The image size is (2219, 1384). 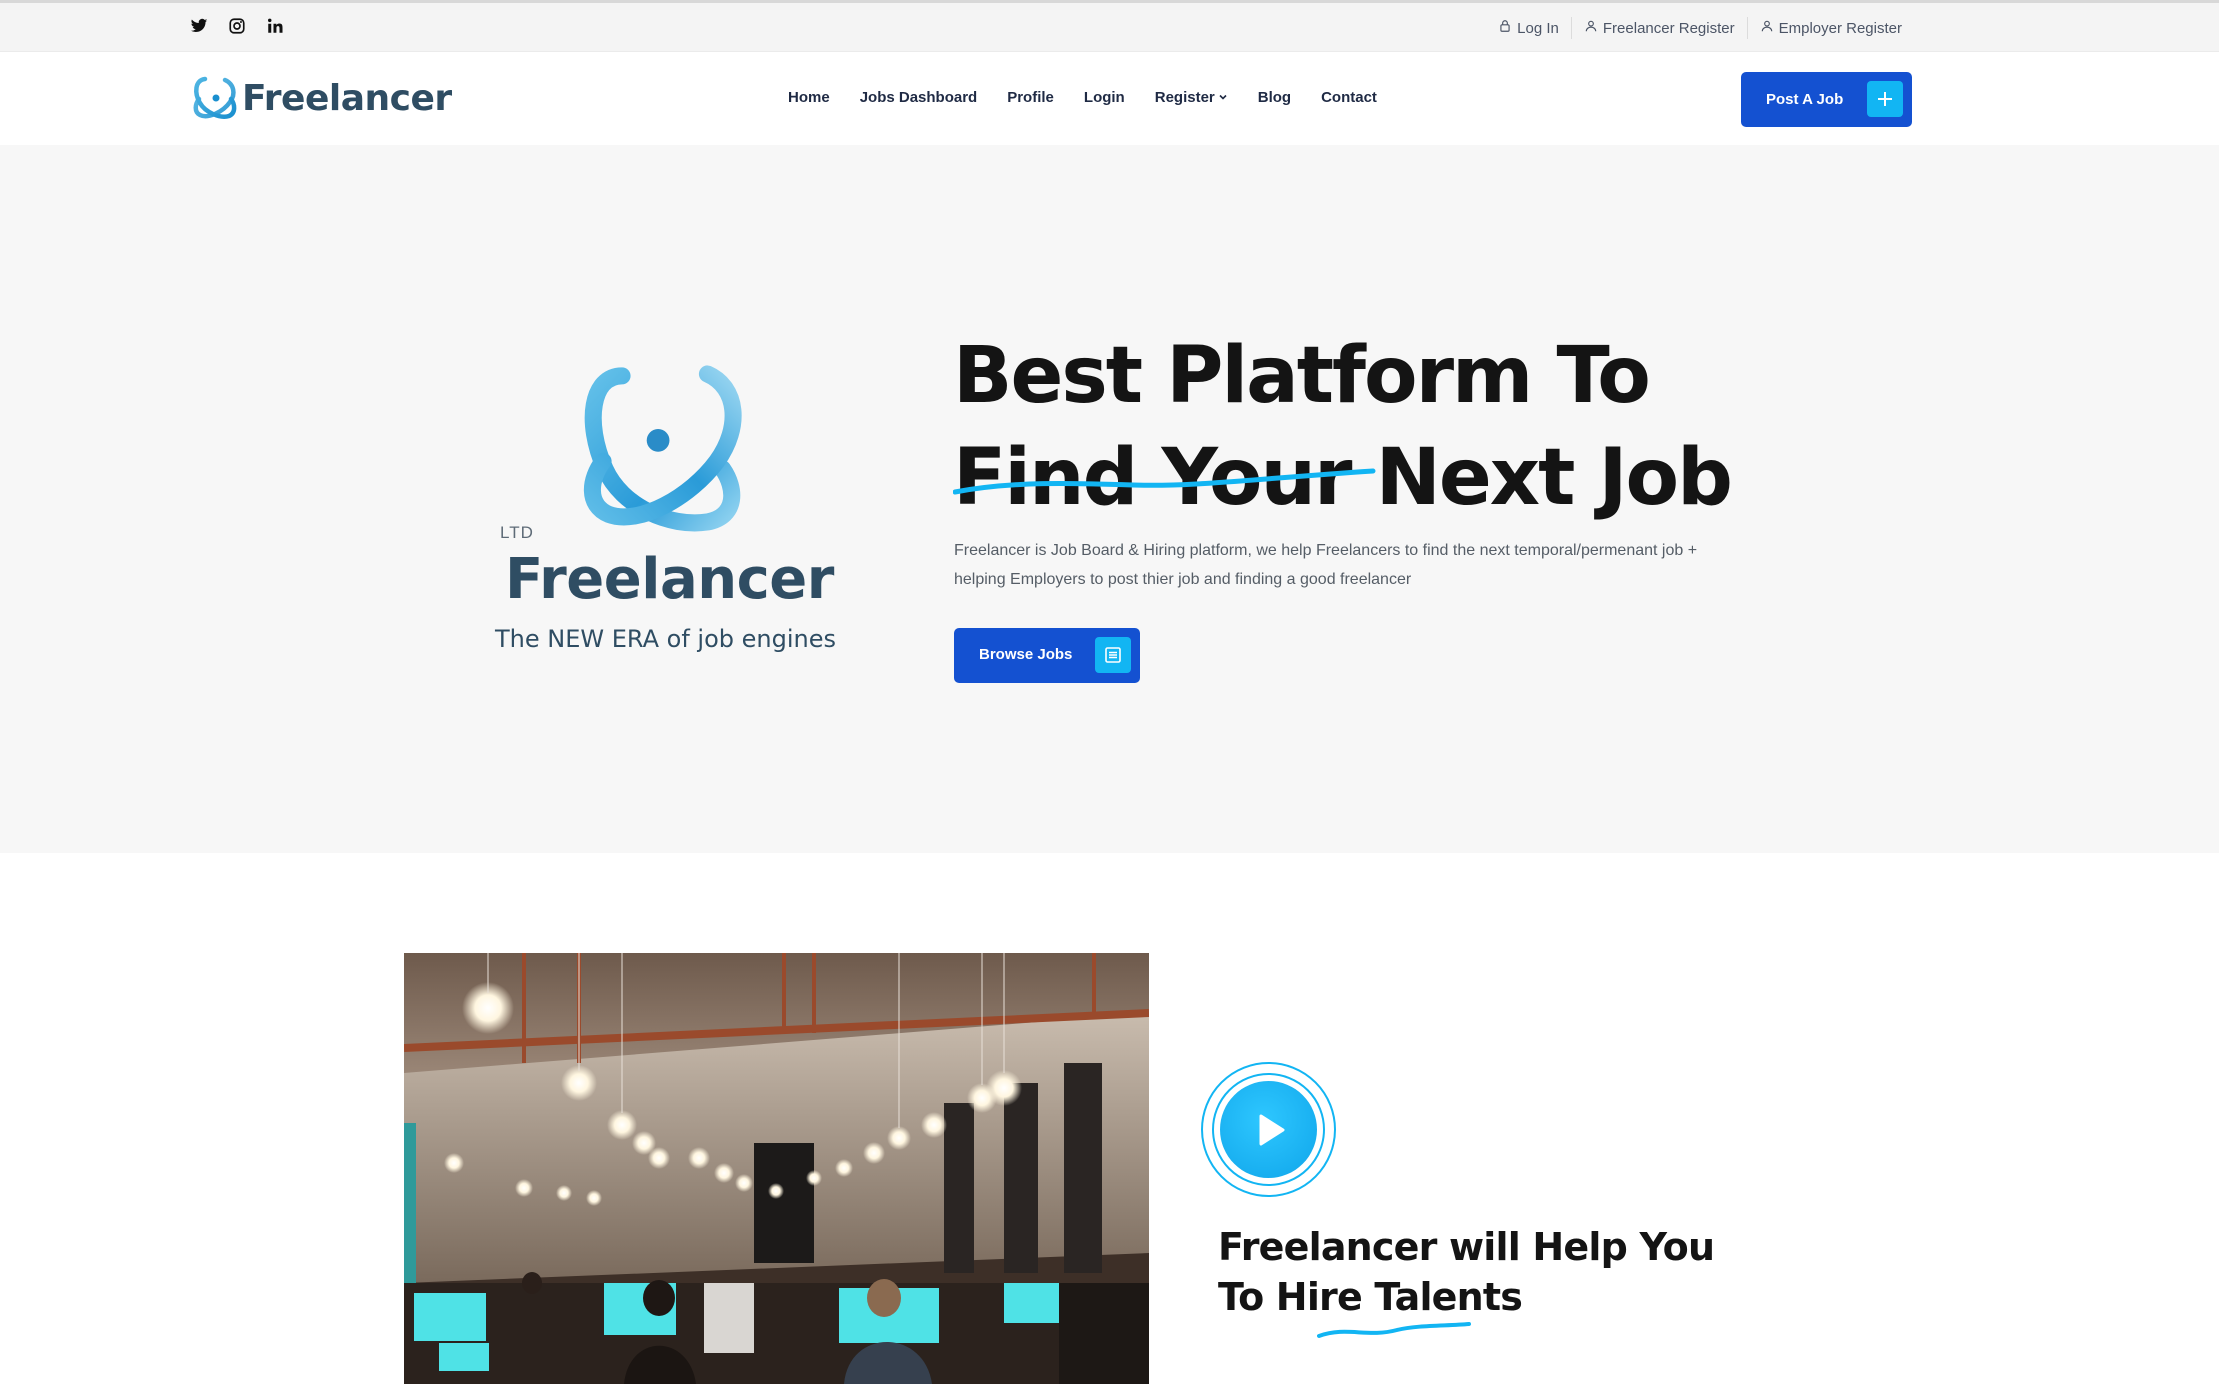 I want to click on login-link: Log In, so click(x=1528, y=28).